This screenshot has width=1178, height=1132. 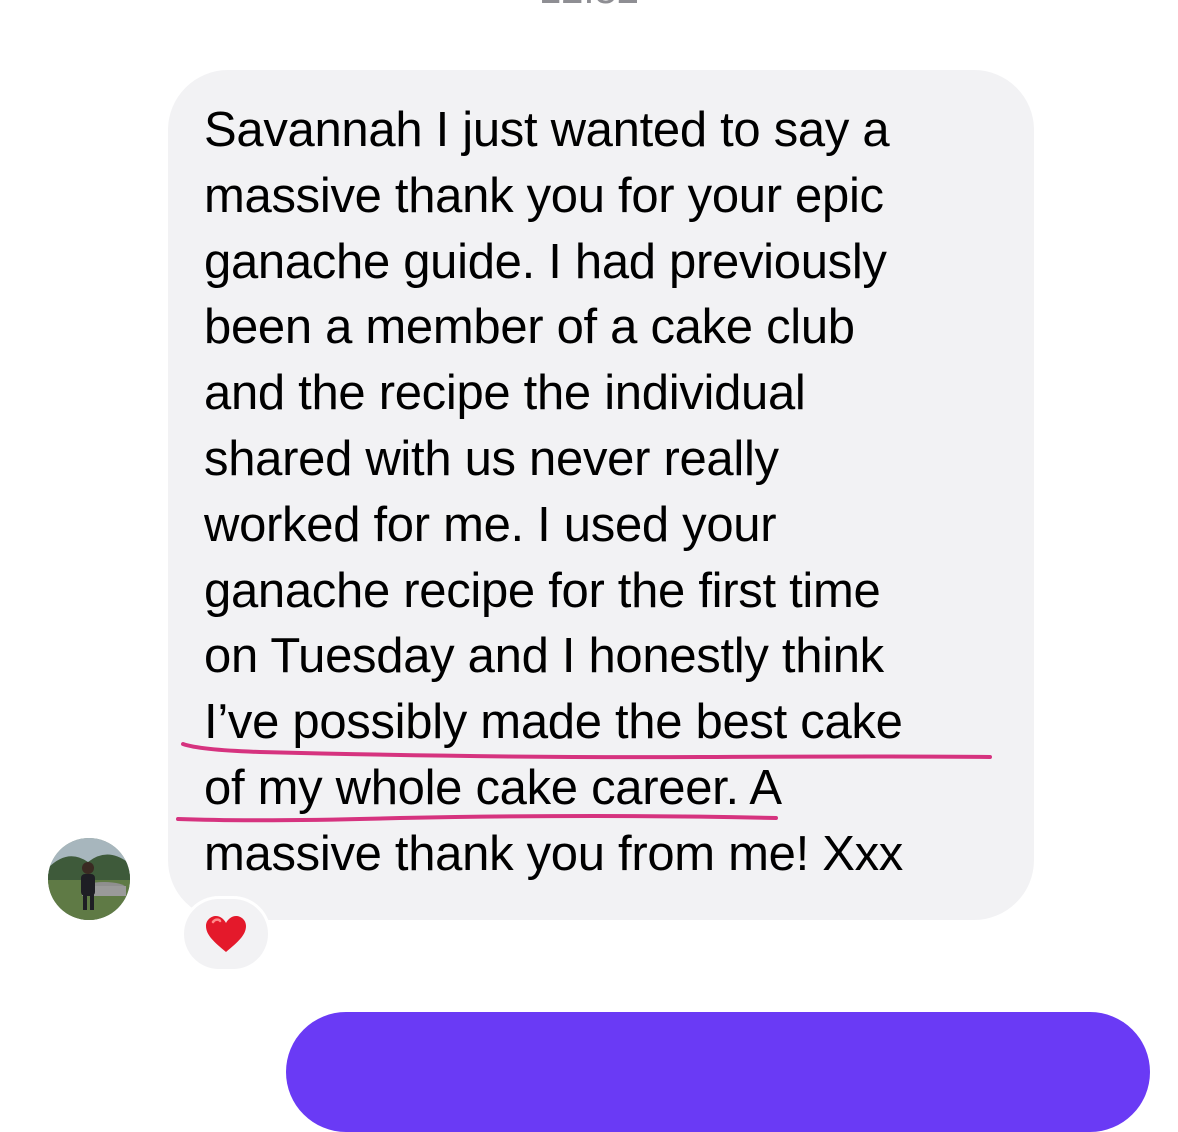 I want to click on message-line: of my whole cake career. A, so click(x=493, y=787).